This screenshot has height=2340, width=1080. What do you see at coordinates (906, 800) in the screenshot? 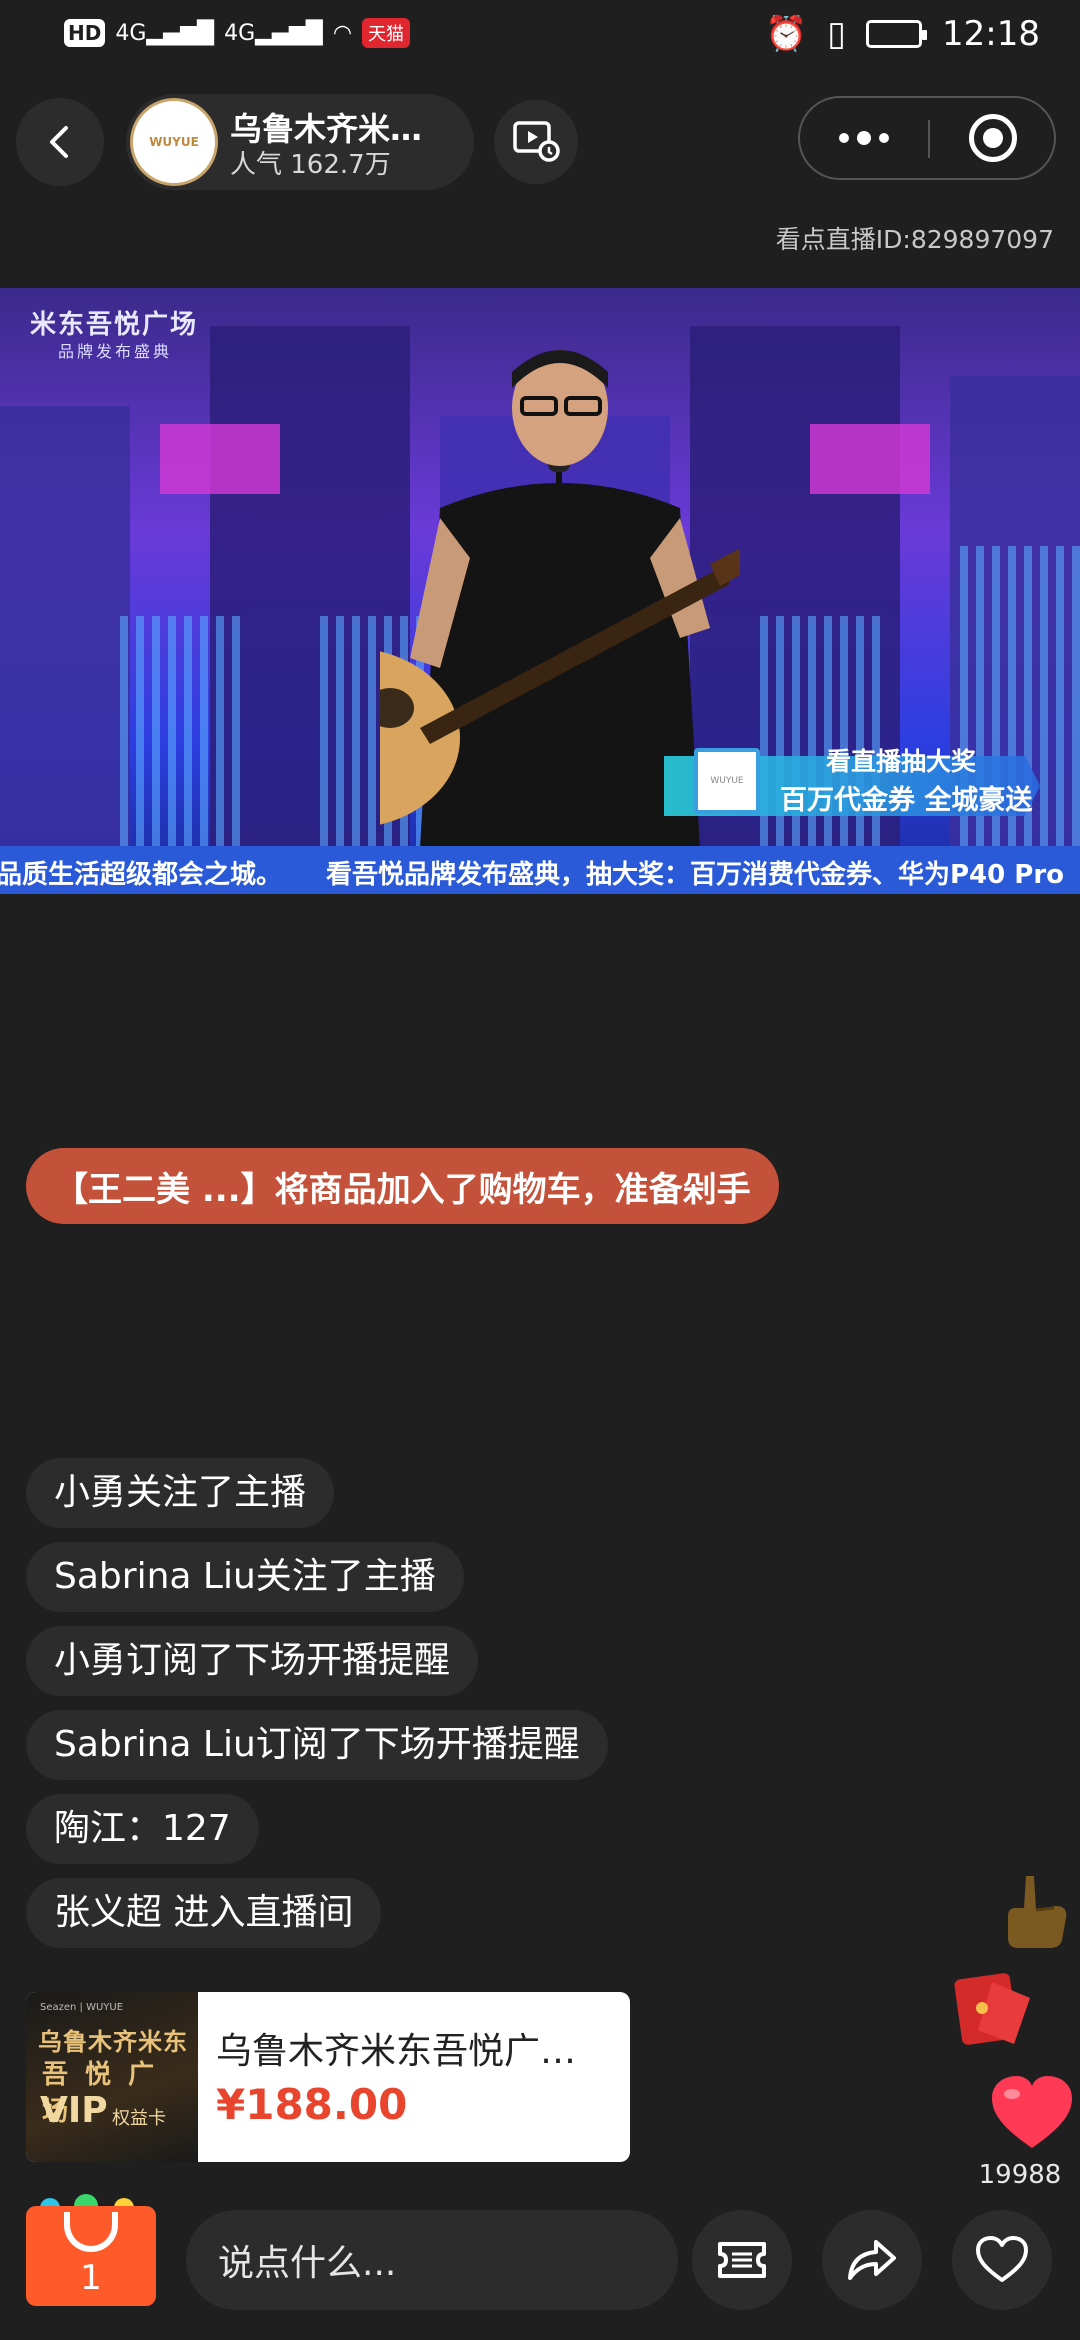
I see `prize-subtitle: 百万代金券 全城豪送` at bounding box center [906, 800].